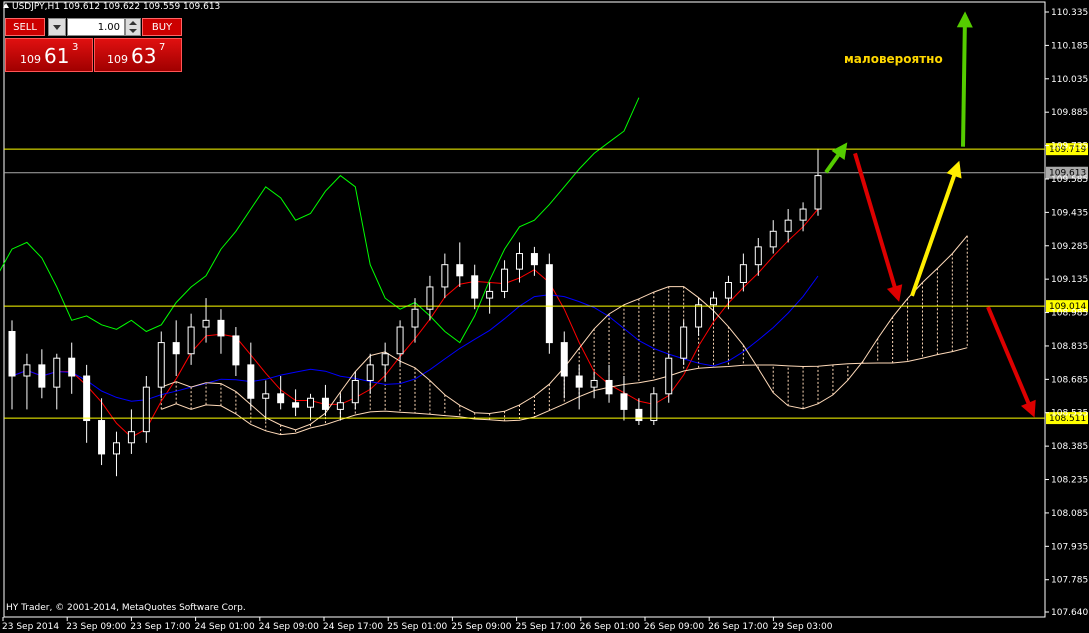  Describe the element at coordinates (1069, 380) in the screenshot. I see `y-tick-label: 108.685` at that location.